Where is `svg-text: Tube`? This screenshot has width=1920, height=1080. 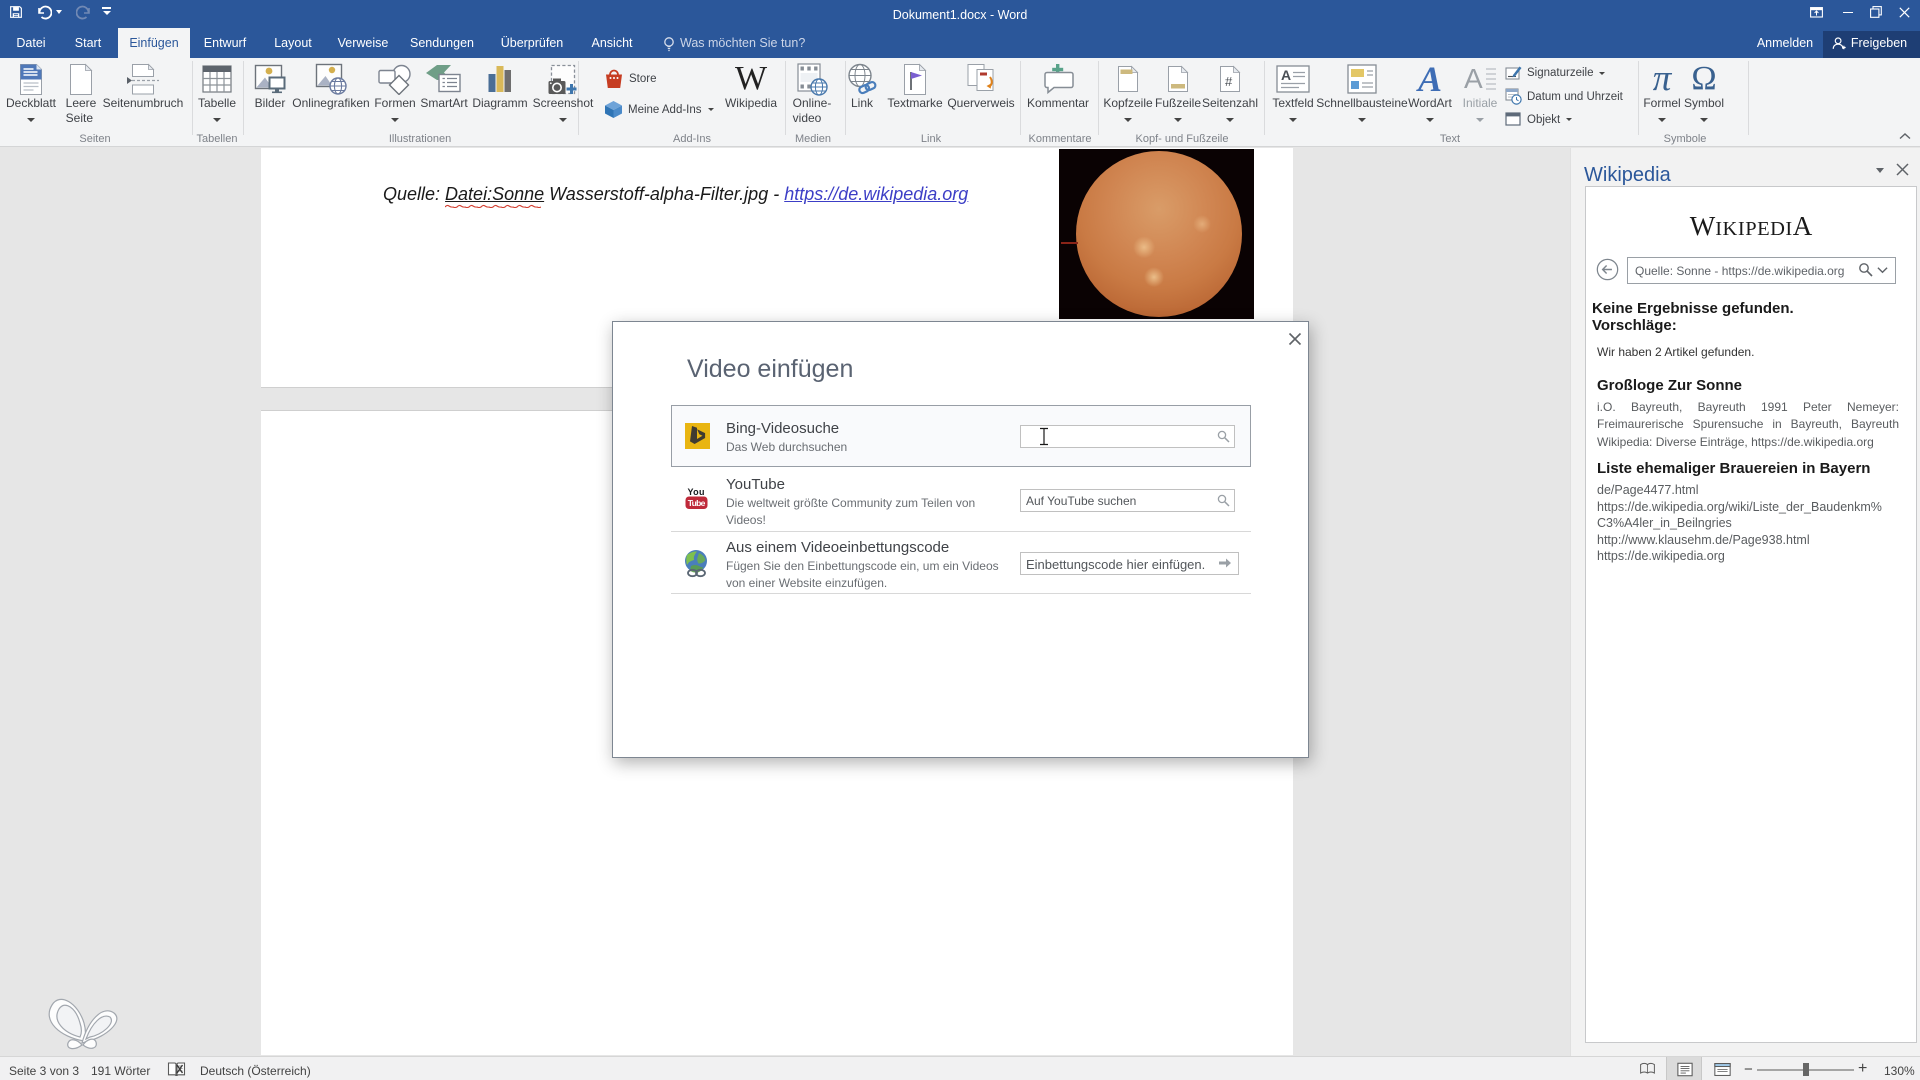
svg-text: Tube is located at coordinates (697, 503).